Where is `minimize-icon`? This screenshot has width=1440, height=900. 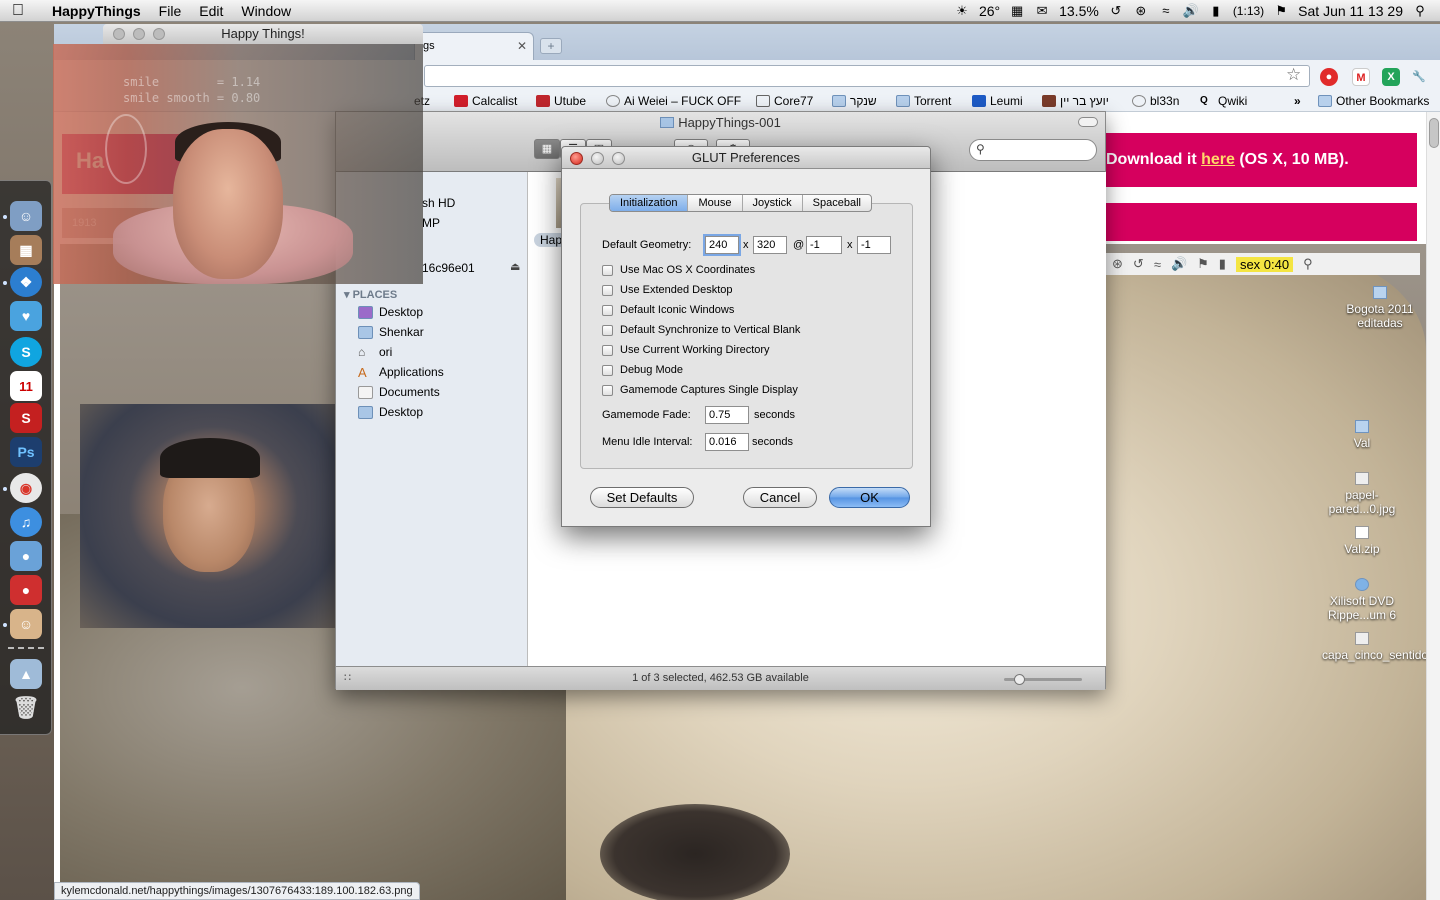 minimize-icon is located at coordinates (597, 158).